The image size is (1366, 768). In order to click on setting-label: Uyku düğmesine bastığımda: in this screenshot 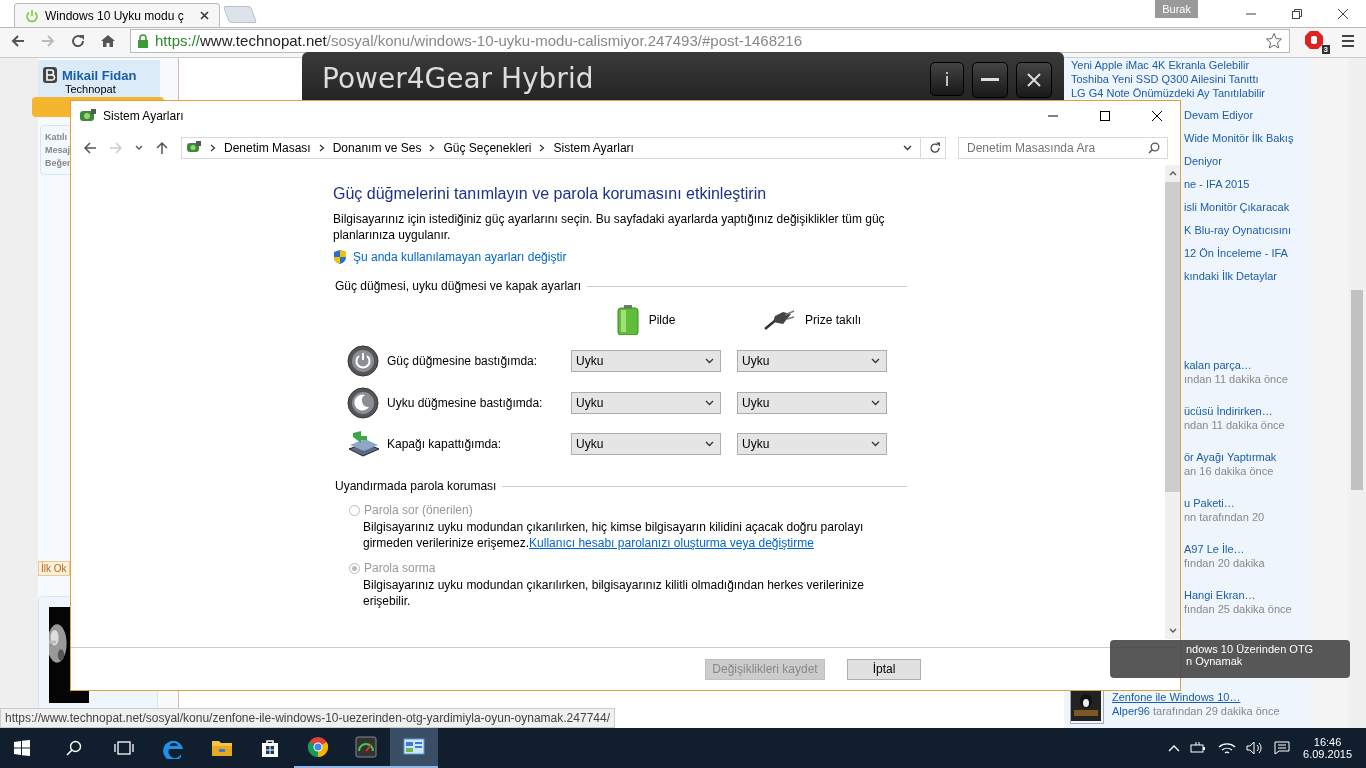, I will do `click(465, 403)`.